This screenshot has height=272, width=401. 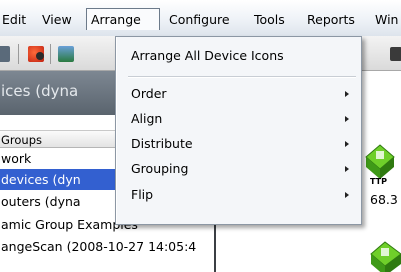 I want to click on device-address-label: 68.3, so click(x=384, y=199).